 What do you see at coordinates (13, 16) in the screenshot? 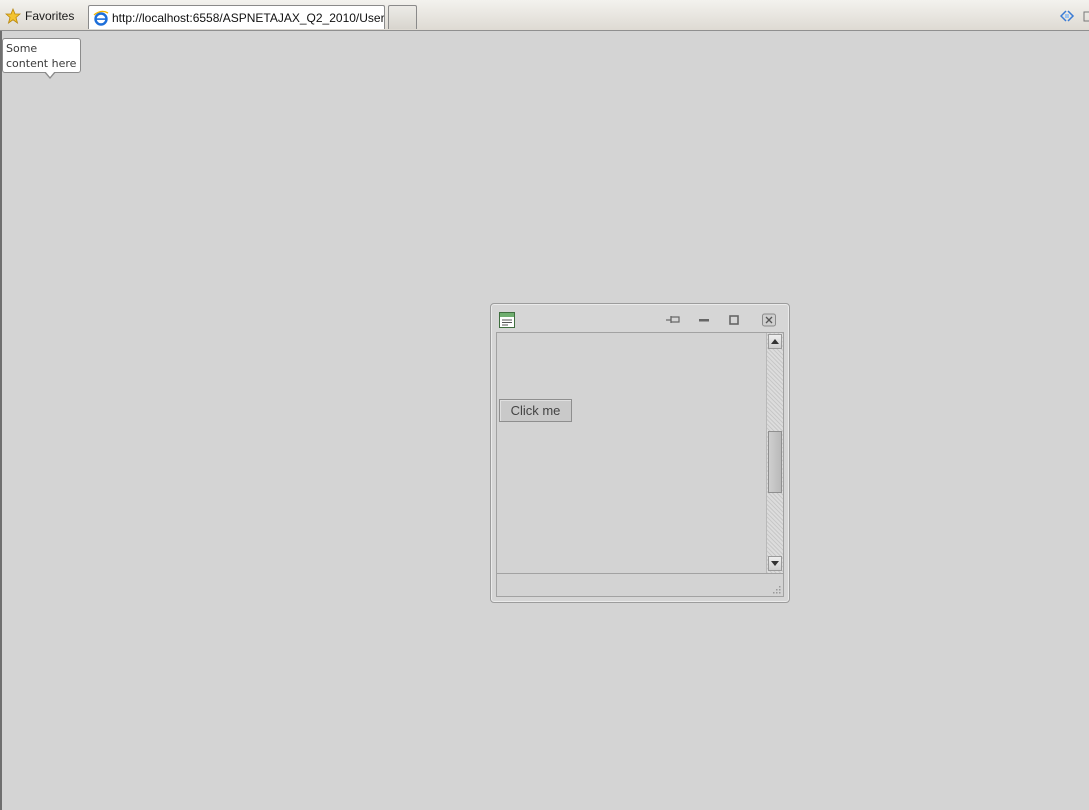
I see `star-icon` at bounding box center [13, 16].